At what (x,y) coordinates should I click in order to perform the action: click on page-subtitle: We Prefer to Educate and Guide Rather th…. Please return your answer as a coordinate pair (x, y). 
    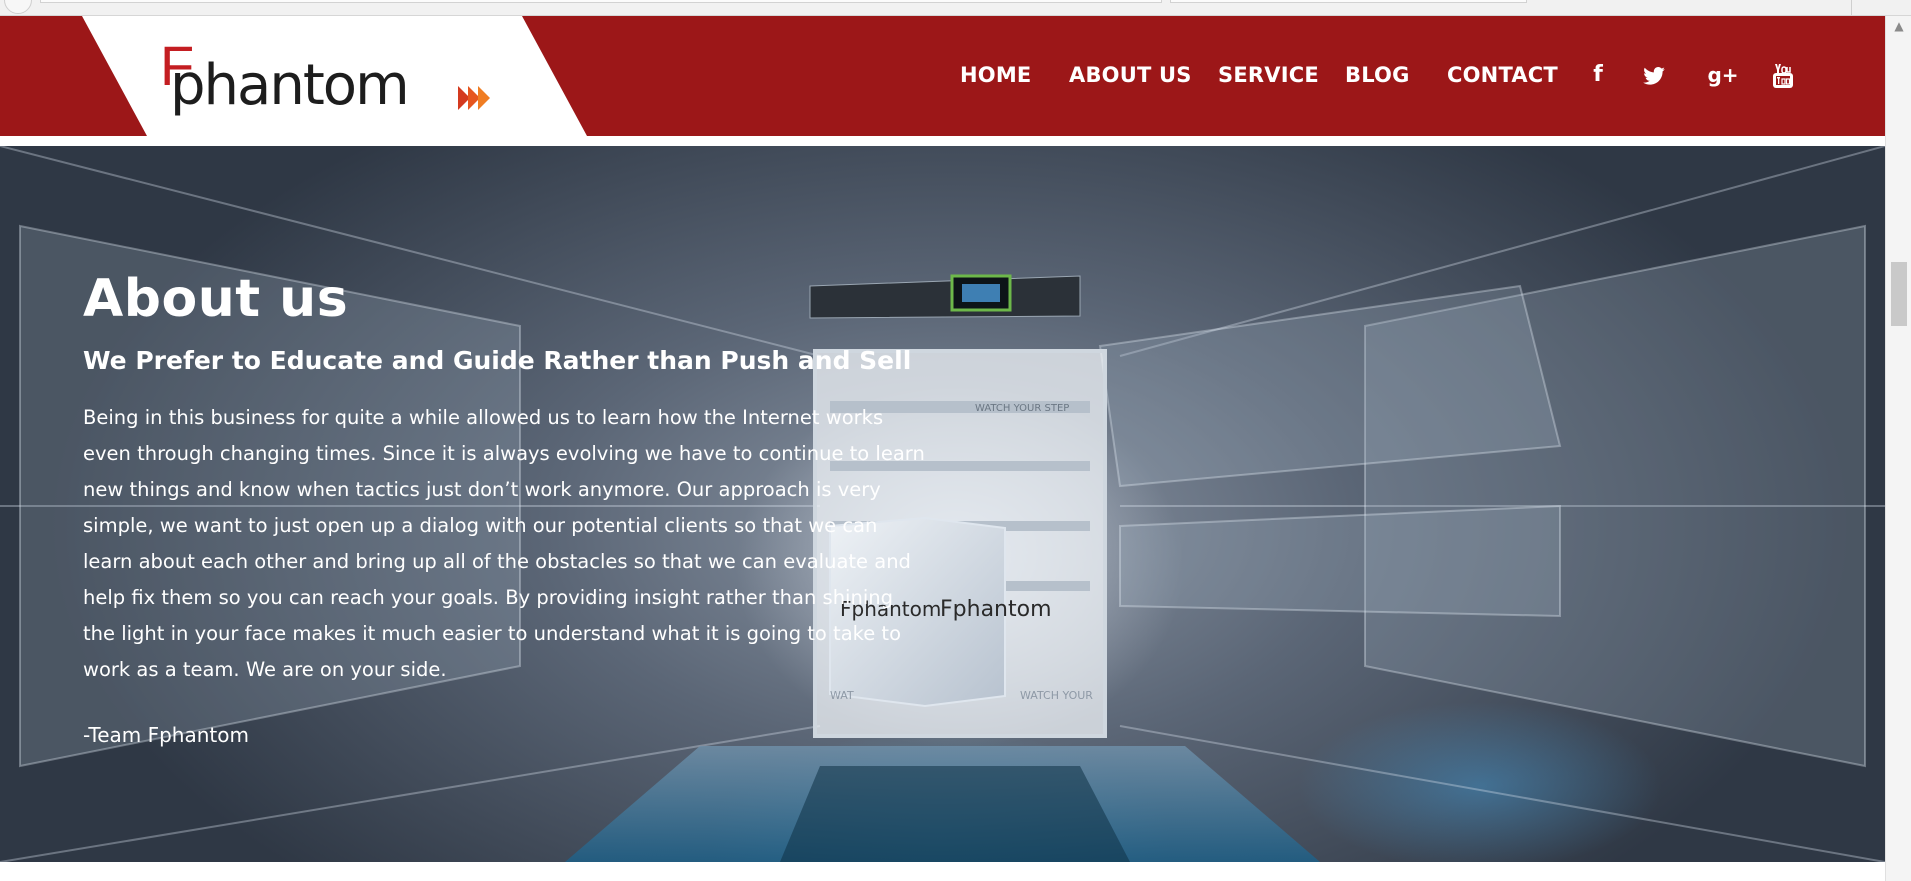
    Looking at the image, I should click on (497, 360).